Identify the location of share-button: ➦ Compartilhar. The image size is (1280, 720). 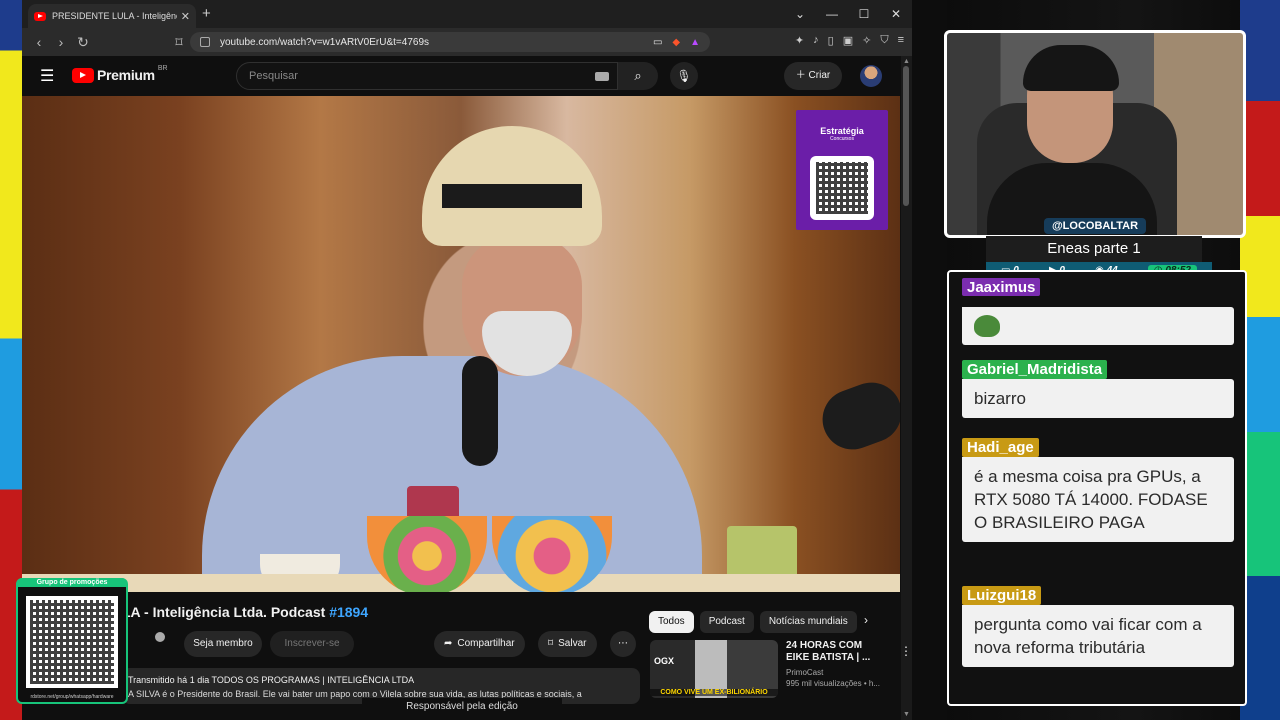
(479, 644).